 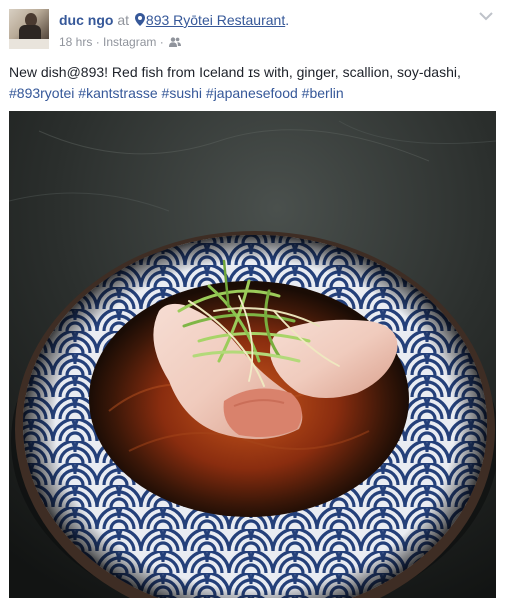 What do you see at coordinates (117, 93) in the screenshot?
I see `hashtag-link: #kantstrasse` at bounding box center [117, 93].